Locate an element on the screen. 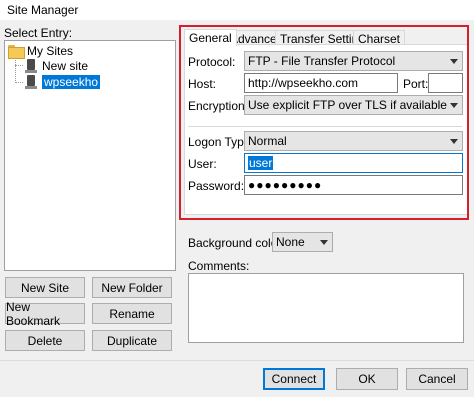 This screenshot has height=397, width=474. host-label: Host: is located at coordinates (202, 84).